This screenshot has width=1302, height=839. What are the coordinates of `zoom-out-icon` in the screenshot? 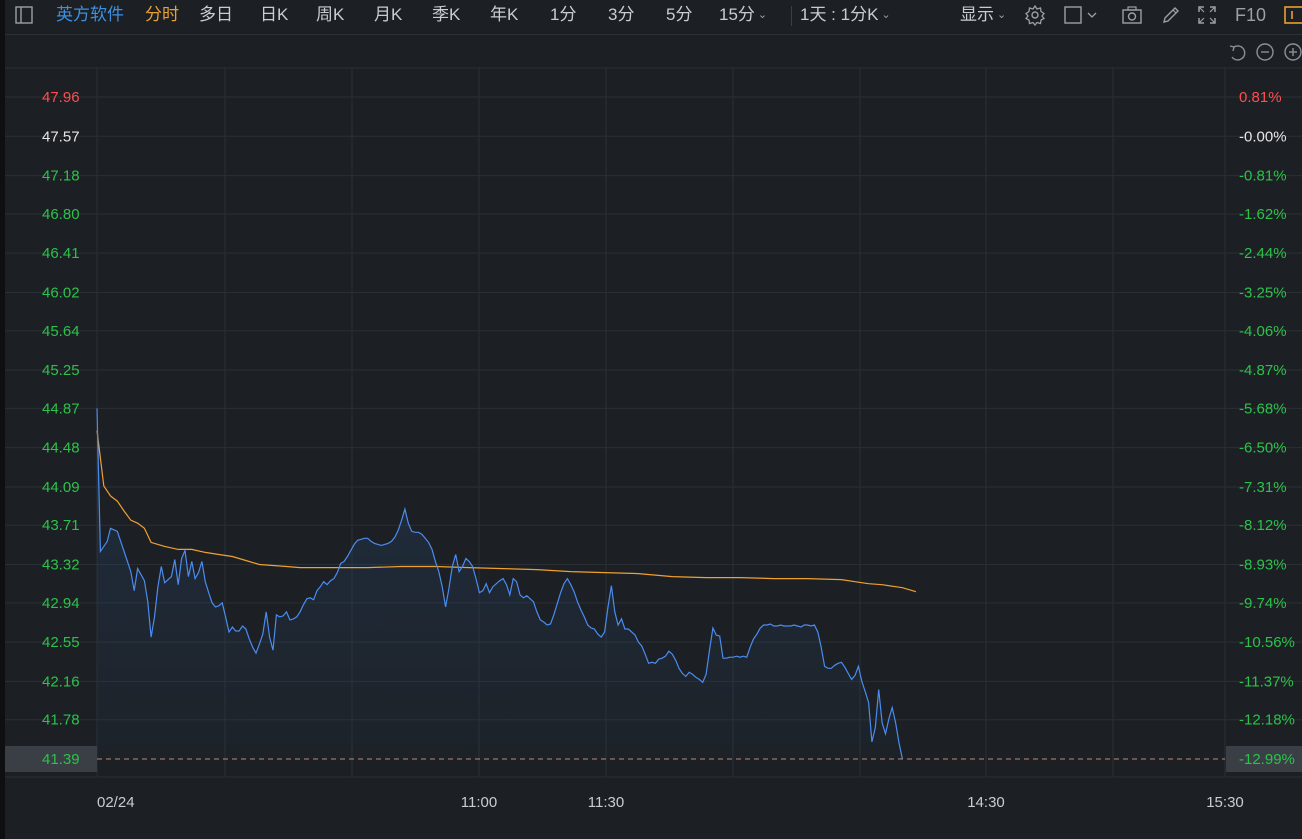 It's located at (1265, 52).